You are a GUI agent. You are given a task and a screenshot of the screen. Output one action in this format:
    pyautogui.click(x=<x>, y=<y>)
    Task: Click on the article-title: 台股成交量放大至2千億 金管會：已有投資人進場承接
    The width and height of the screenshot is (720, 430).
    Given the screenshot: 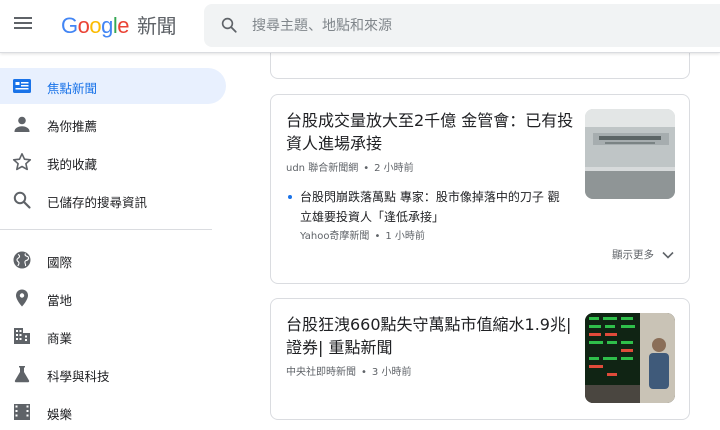 What is the action you would take?
    pyautogui.click(x=431, y=132)
    